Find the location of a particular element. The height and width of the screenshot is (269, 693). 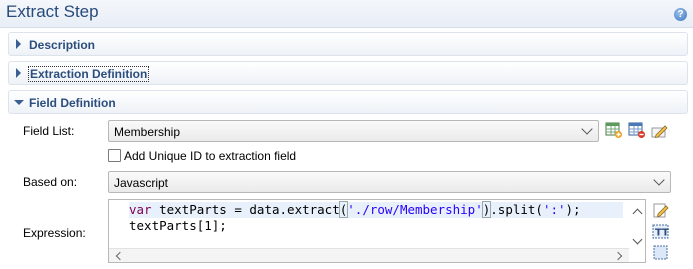

horizontal-scrollbar is located at coordinates (369, 255).